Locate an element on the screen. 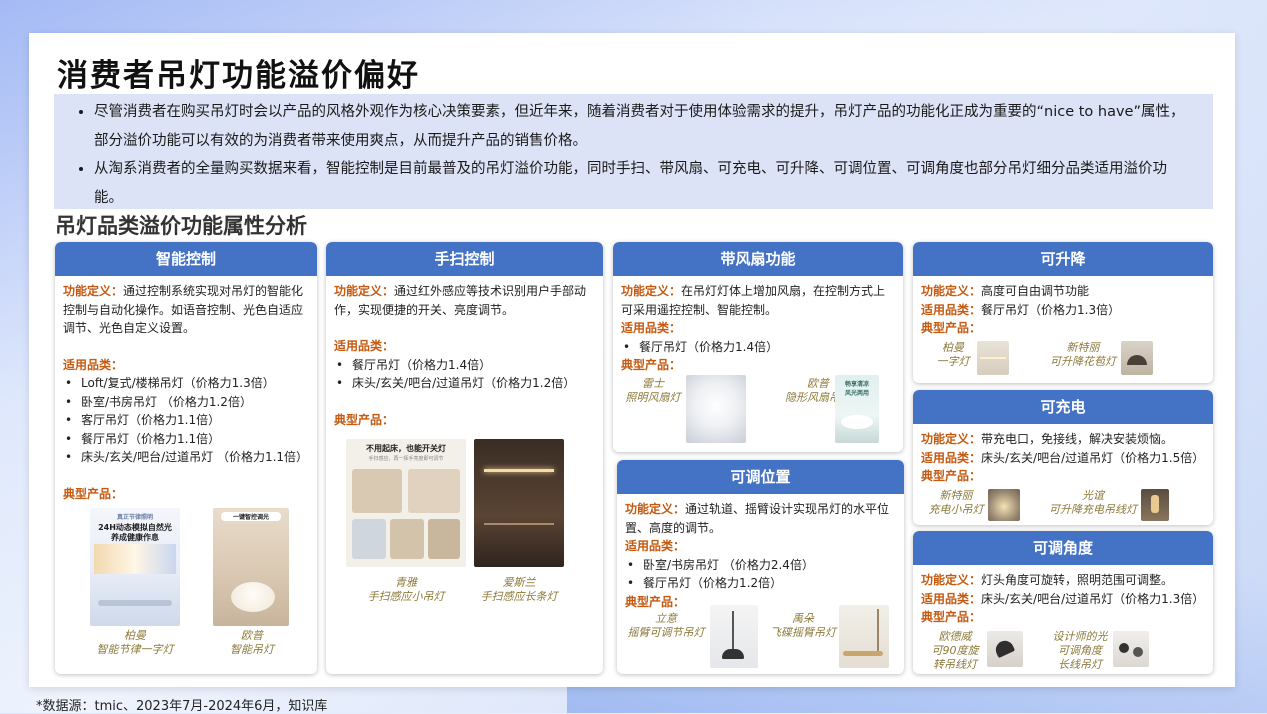 Image resolution: width=1267 pixels, height=714 pixels. product-caption: 新特丽 充电小吊灯 is located at coordinates (956, 502).